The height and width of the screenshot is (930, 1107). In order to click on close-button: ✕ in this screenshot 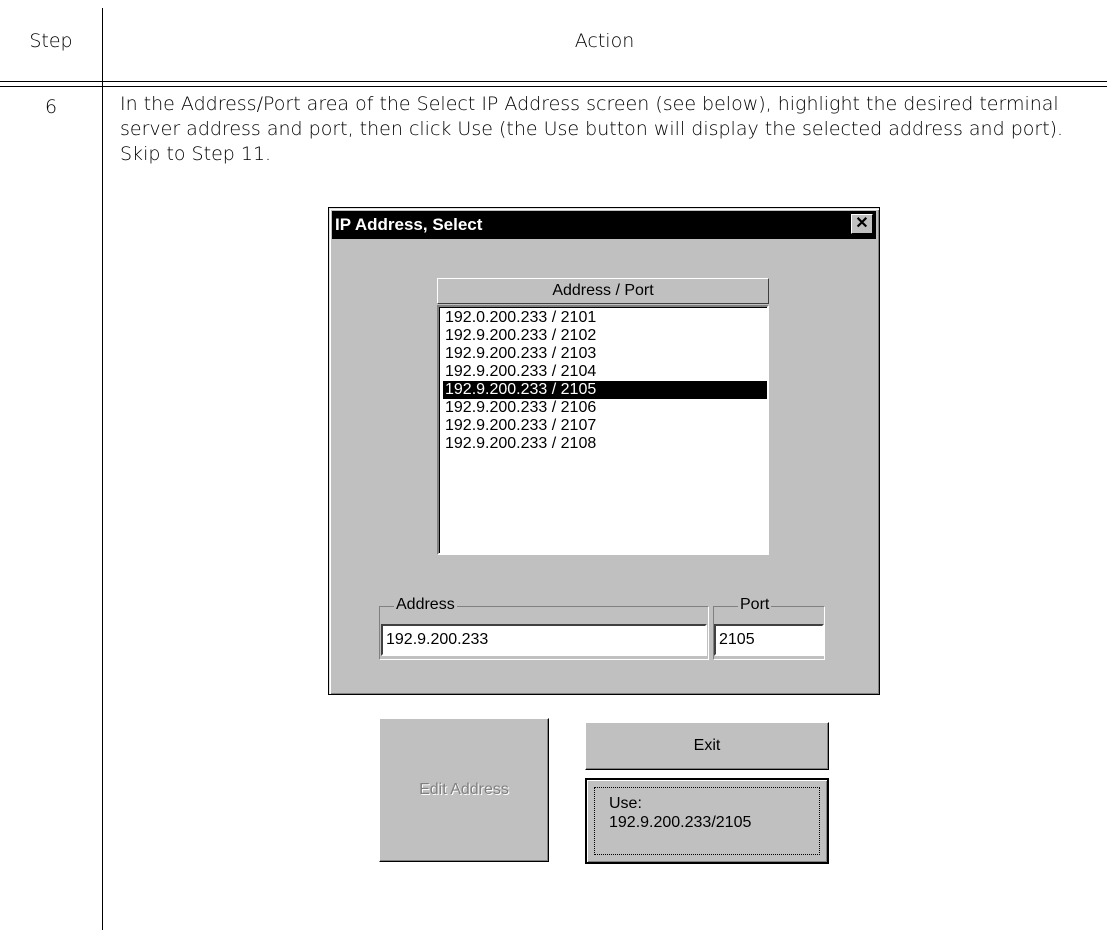, I will do `click(862, 224)`.